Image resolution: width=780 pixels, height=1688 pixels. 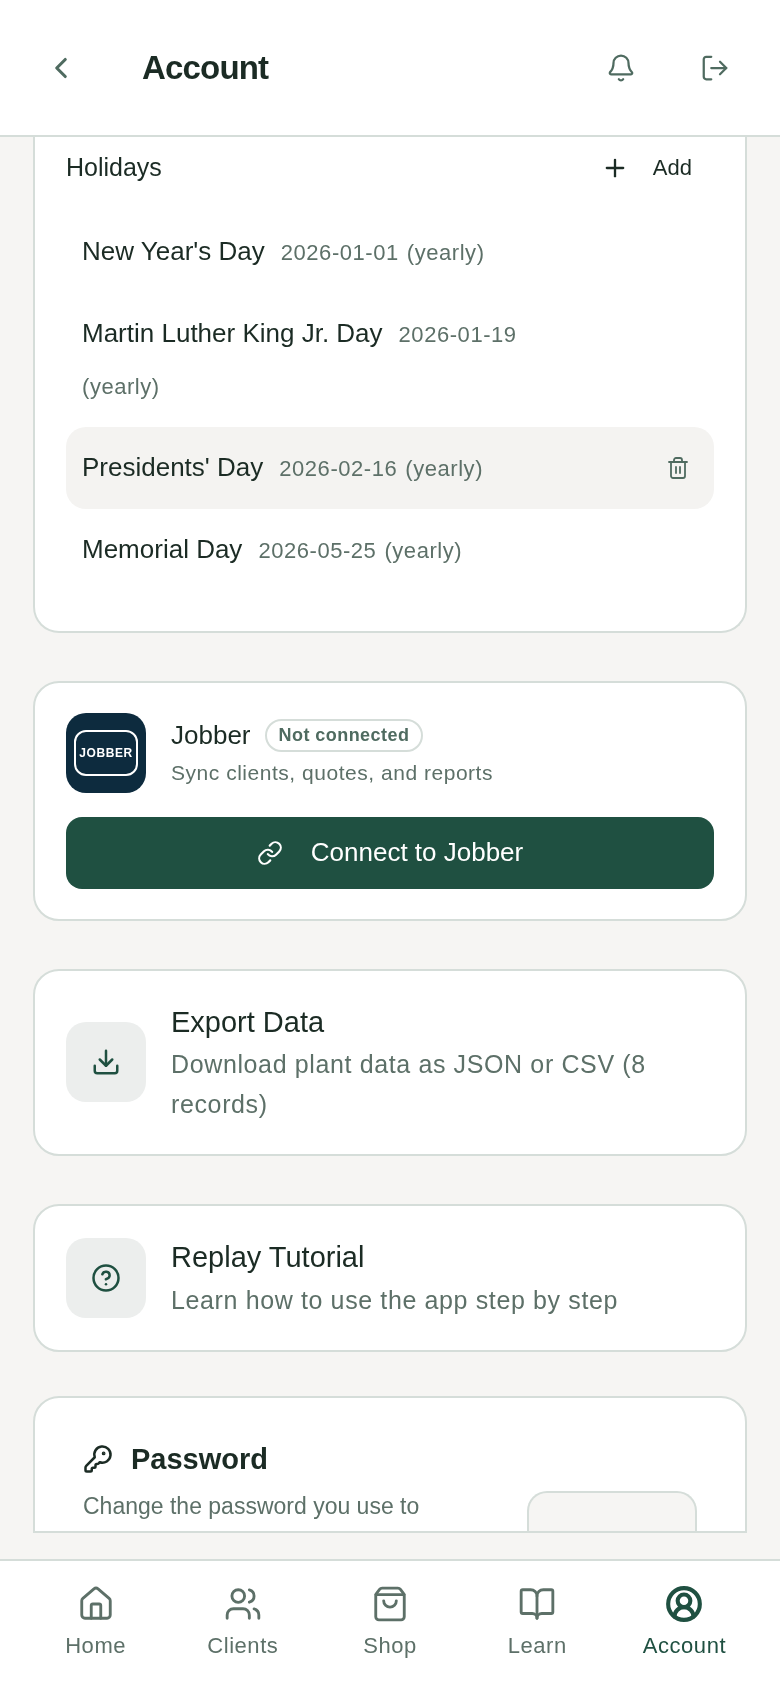 I want to click on delete-button, so click(x=678, y=467).